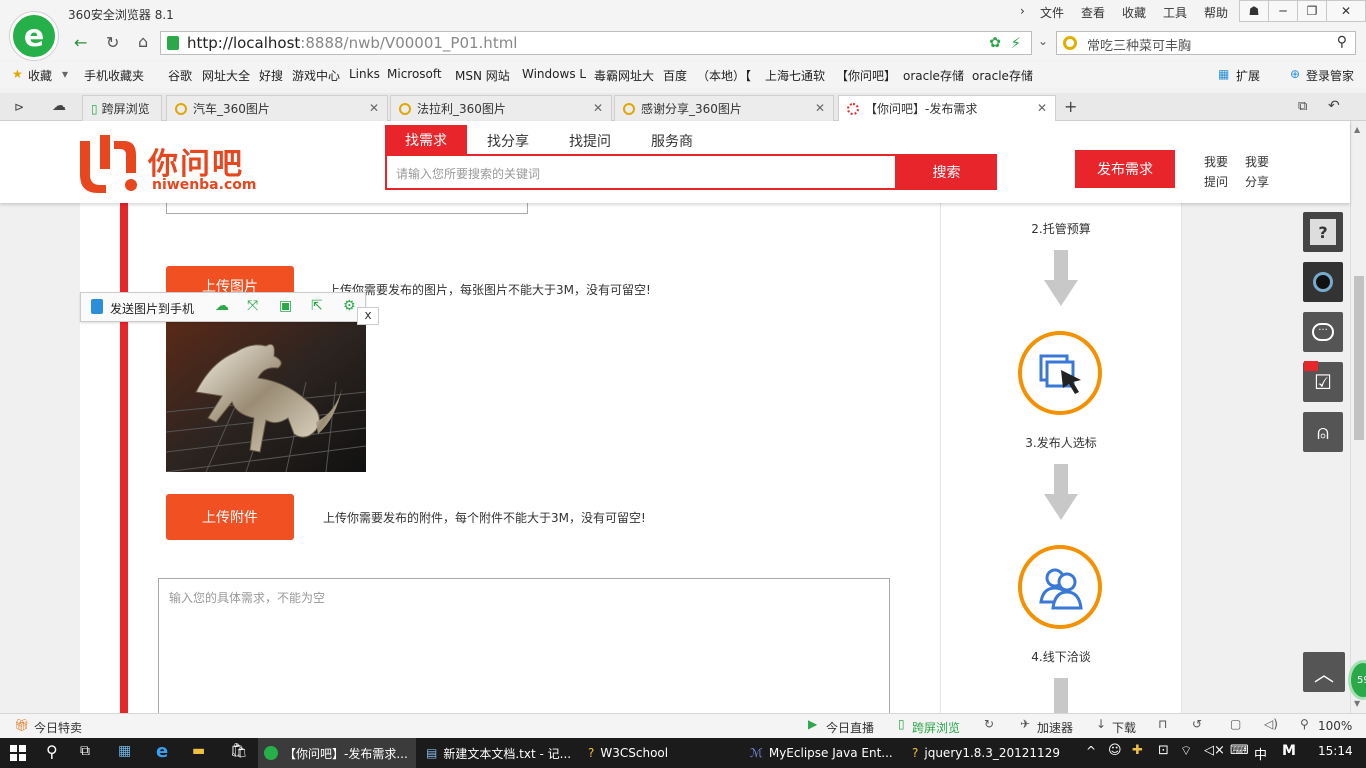  What do you see at coordinates (122, 108) in the screenshot?
I see `tab-cross-screen: ▯ 跨屏浏览` at bounding box center [122, 108].